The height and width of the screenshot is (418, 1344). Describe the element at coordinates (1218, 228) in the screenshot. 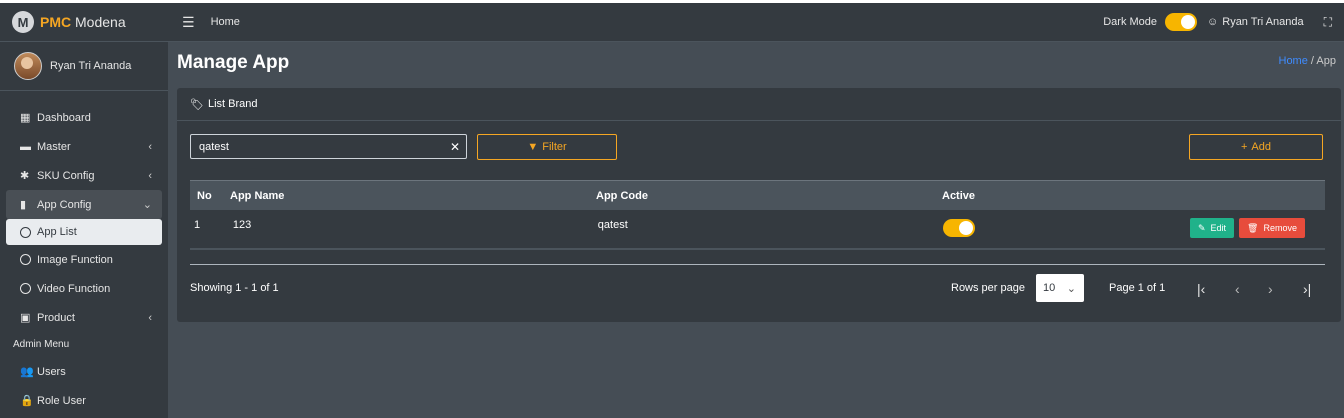

I see `edit-label: Edit` at that location.